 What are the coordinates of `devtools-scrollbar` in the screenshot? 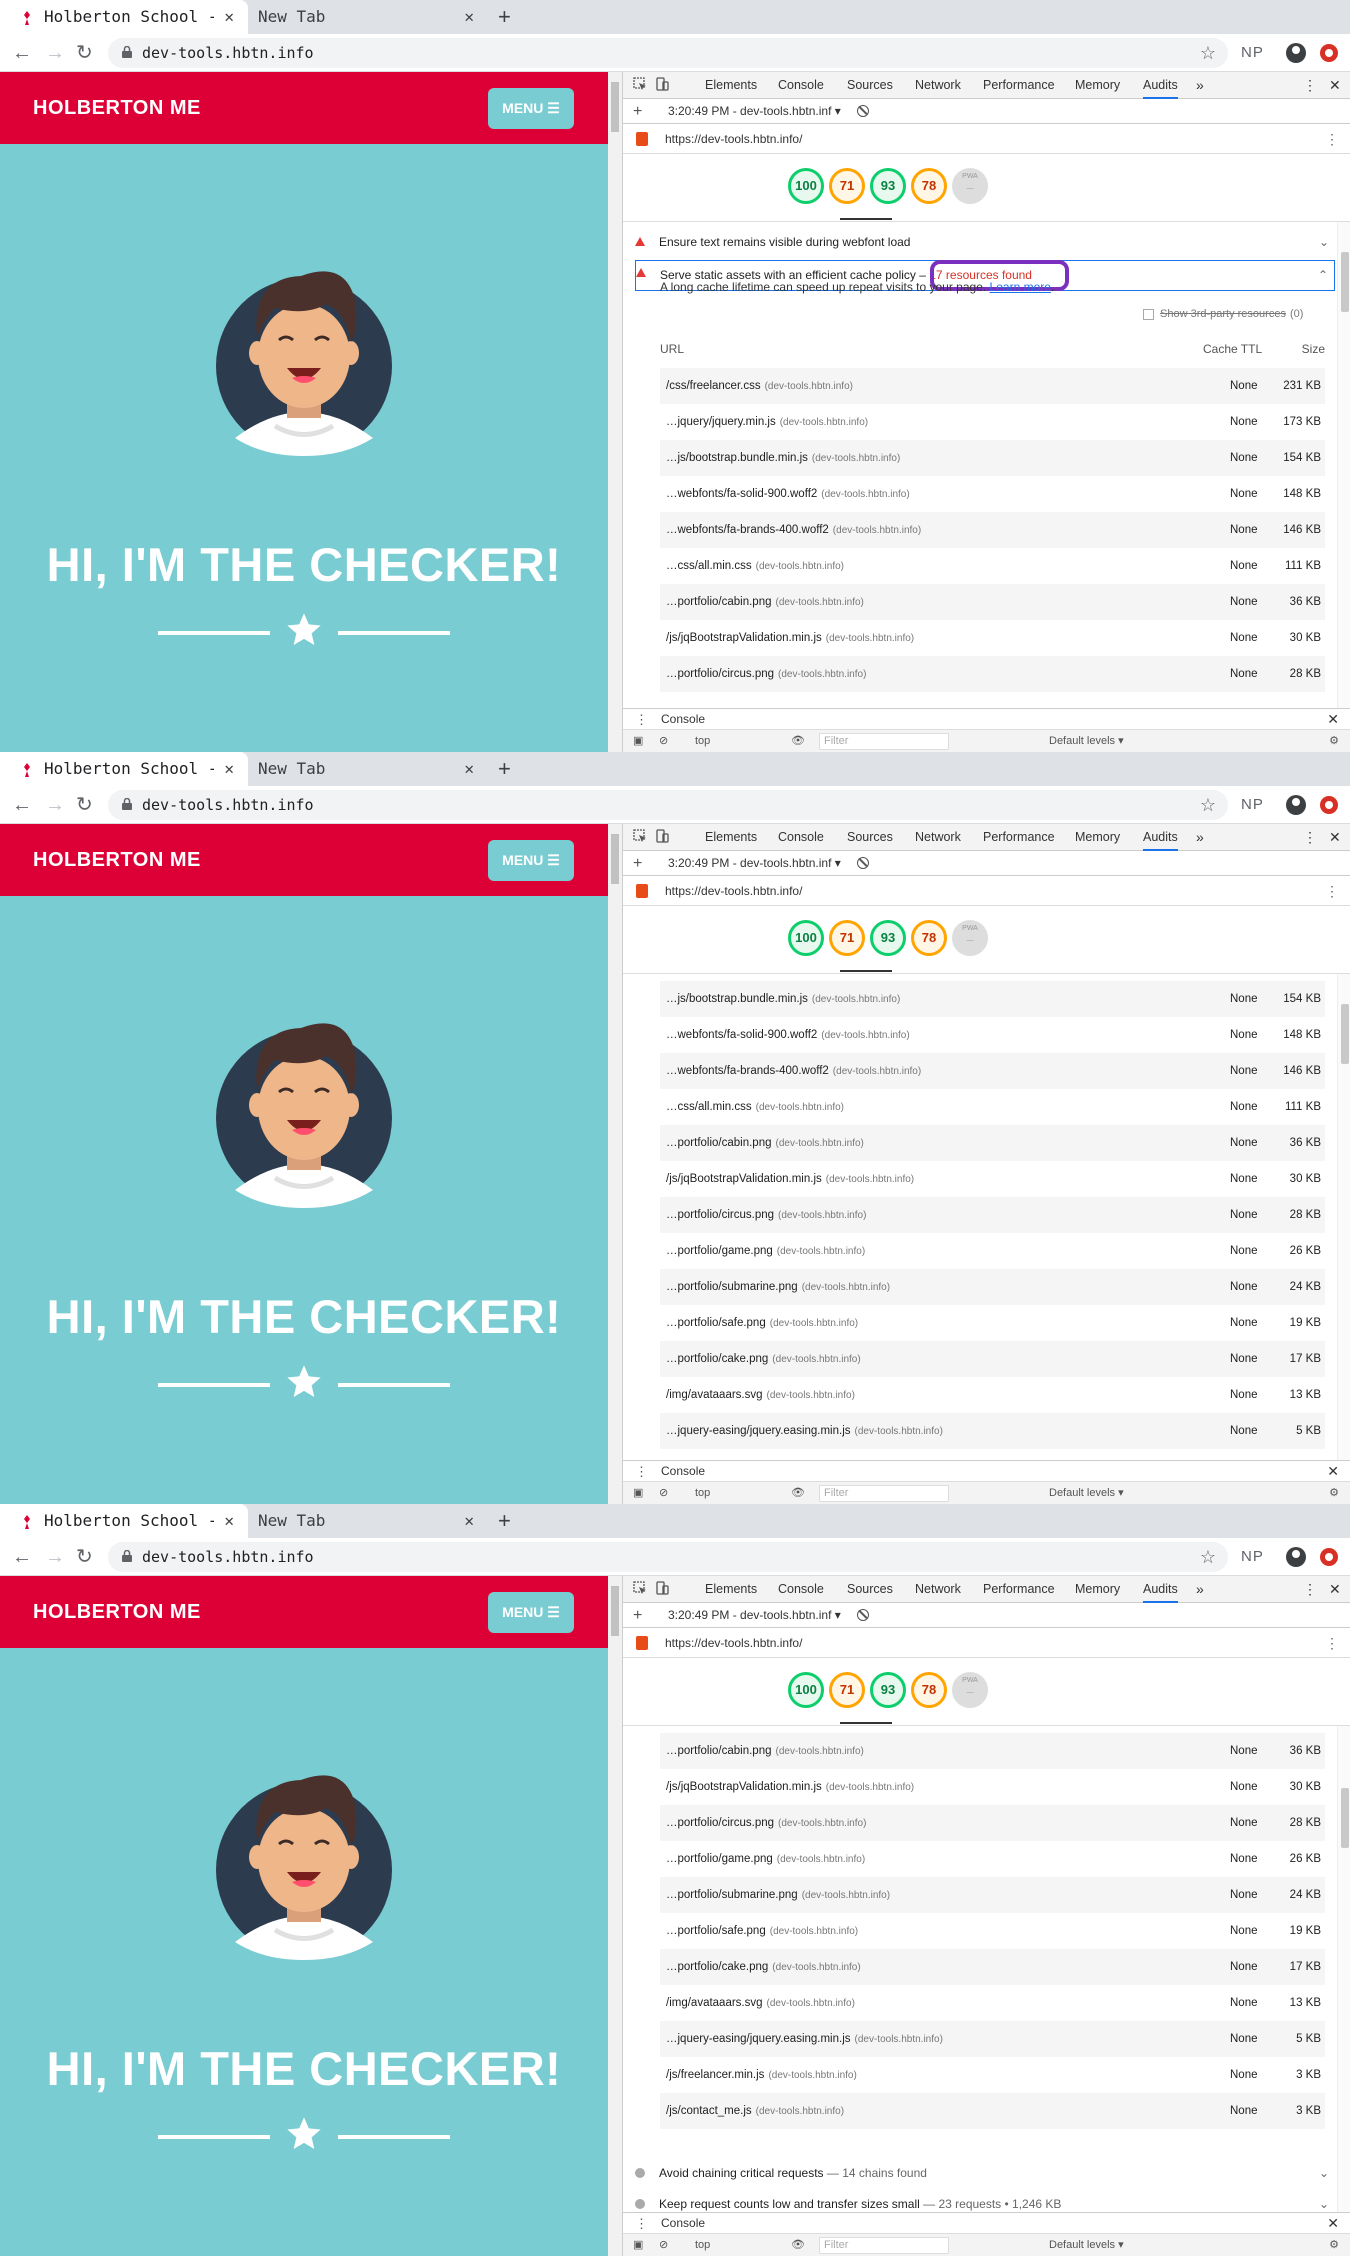 It's located at (1343, 1219).